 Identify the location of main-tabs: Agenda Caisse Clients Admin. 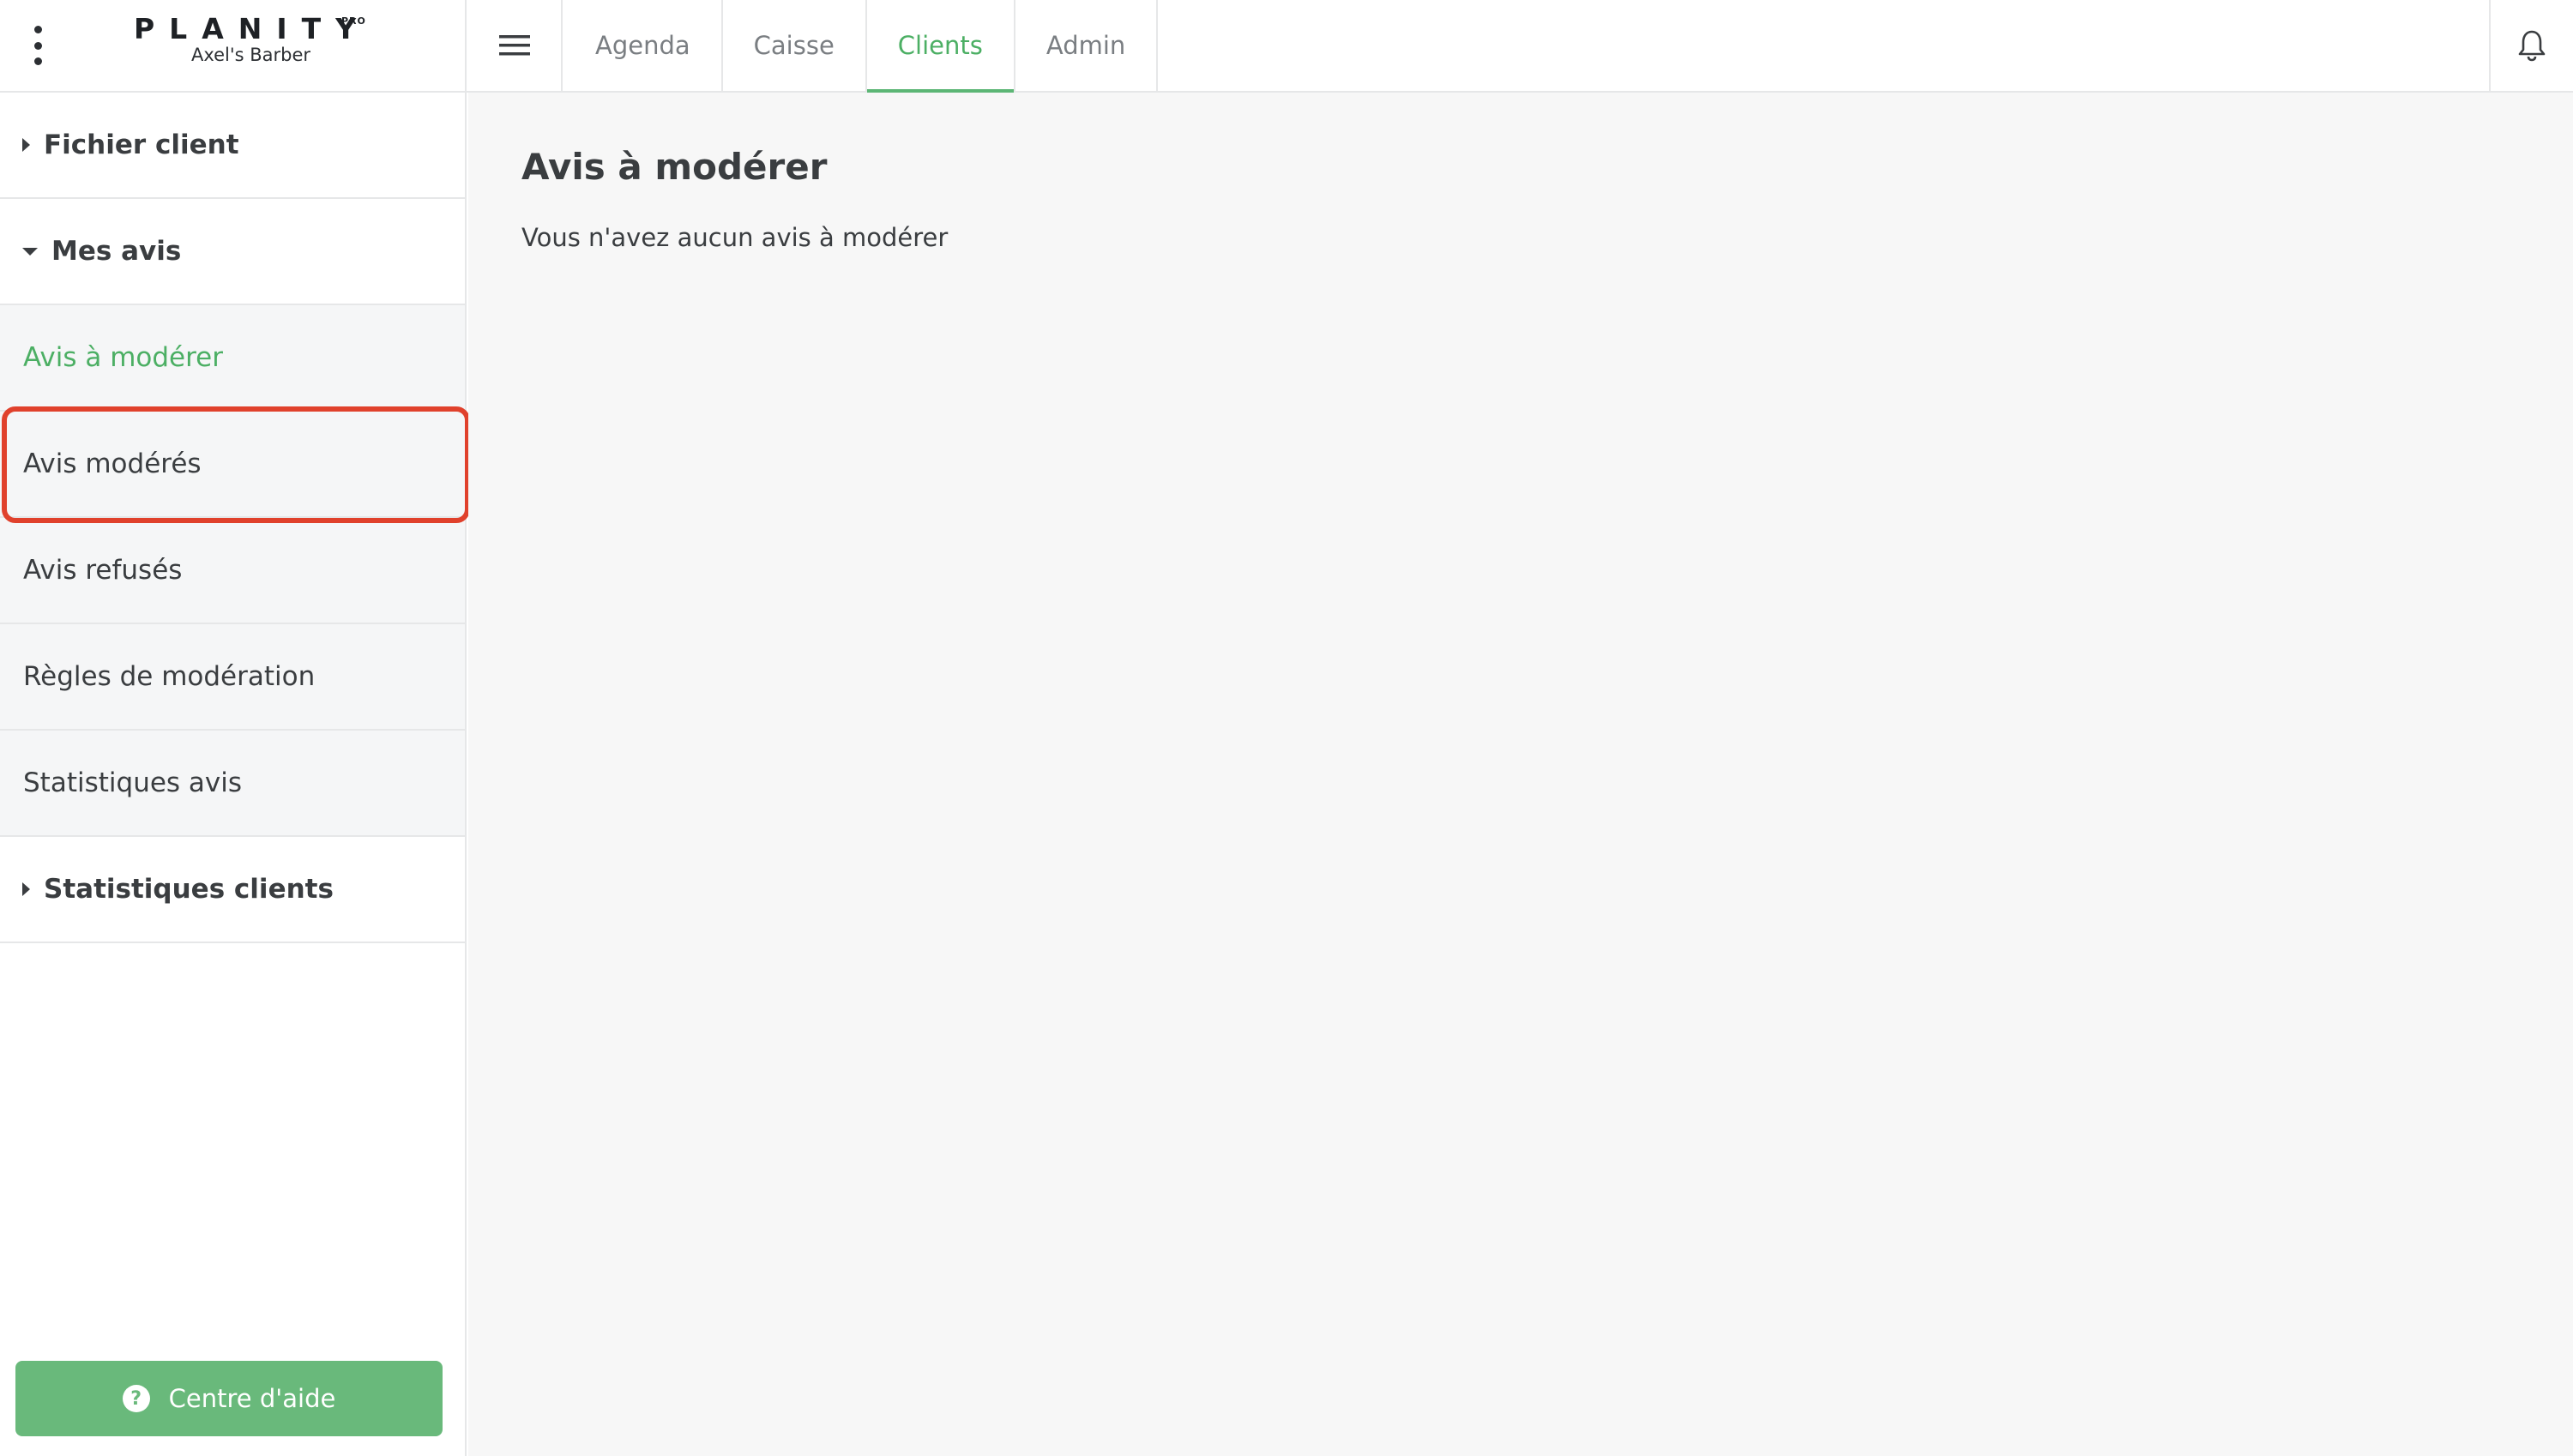
(861, 46).